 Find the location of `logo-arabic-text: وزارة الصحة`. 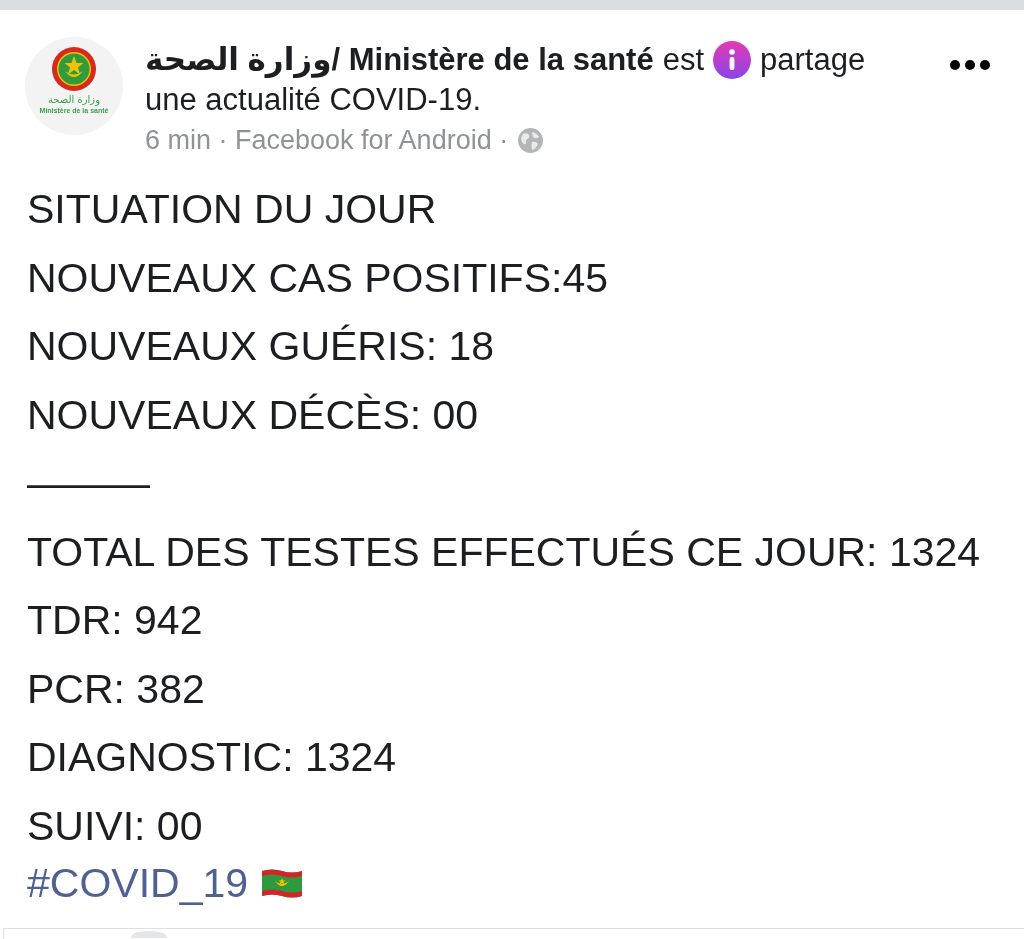

logo-arabic-text: وزارة الصحة is located at coordinates (74, 99).